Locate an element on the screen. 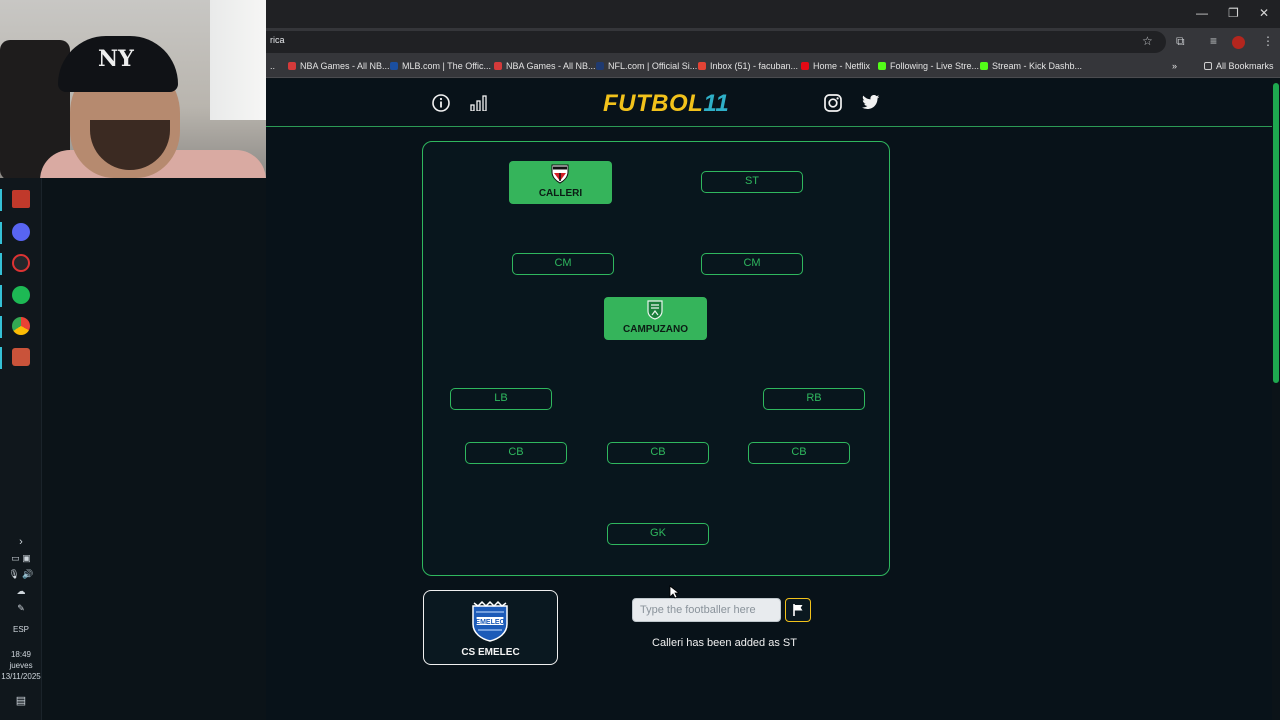  give-up-button is located at coordinates (798, 610).